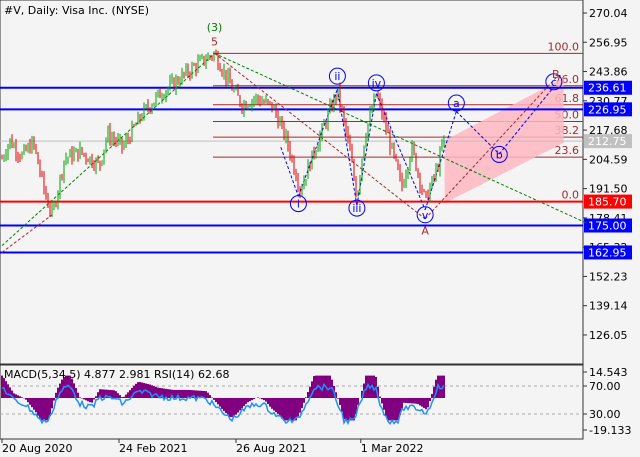 Image resolution: width=640 pixels, height=457 pixels. I want to click on wave-label: A, so click(425, 230).